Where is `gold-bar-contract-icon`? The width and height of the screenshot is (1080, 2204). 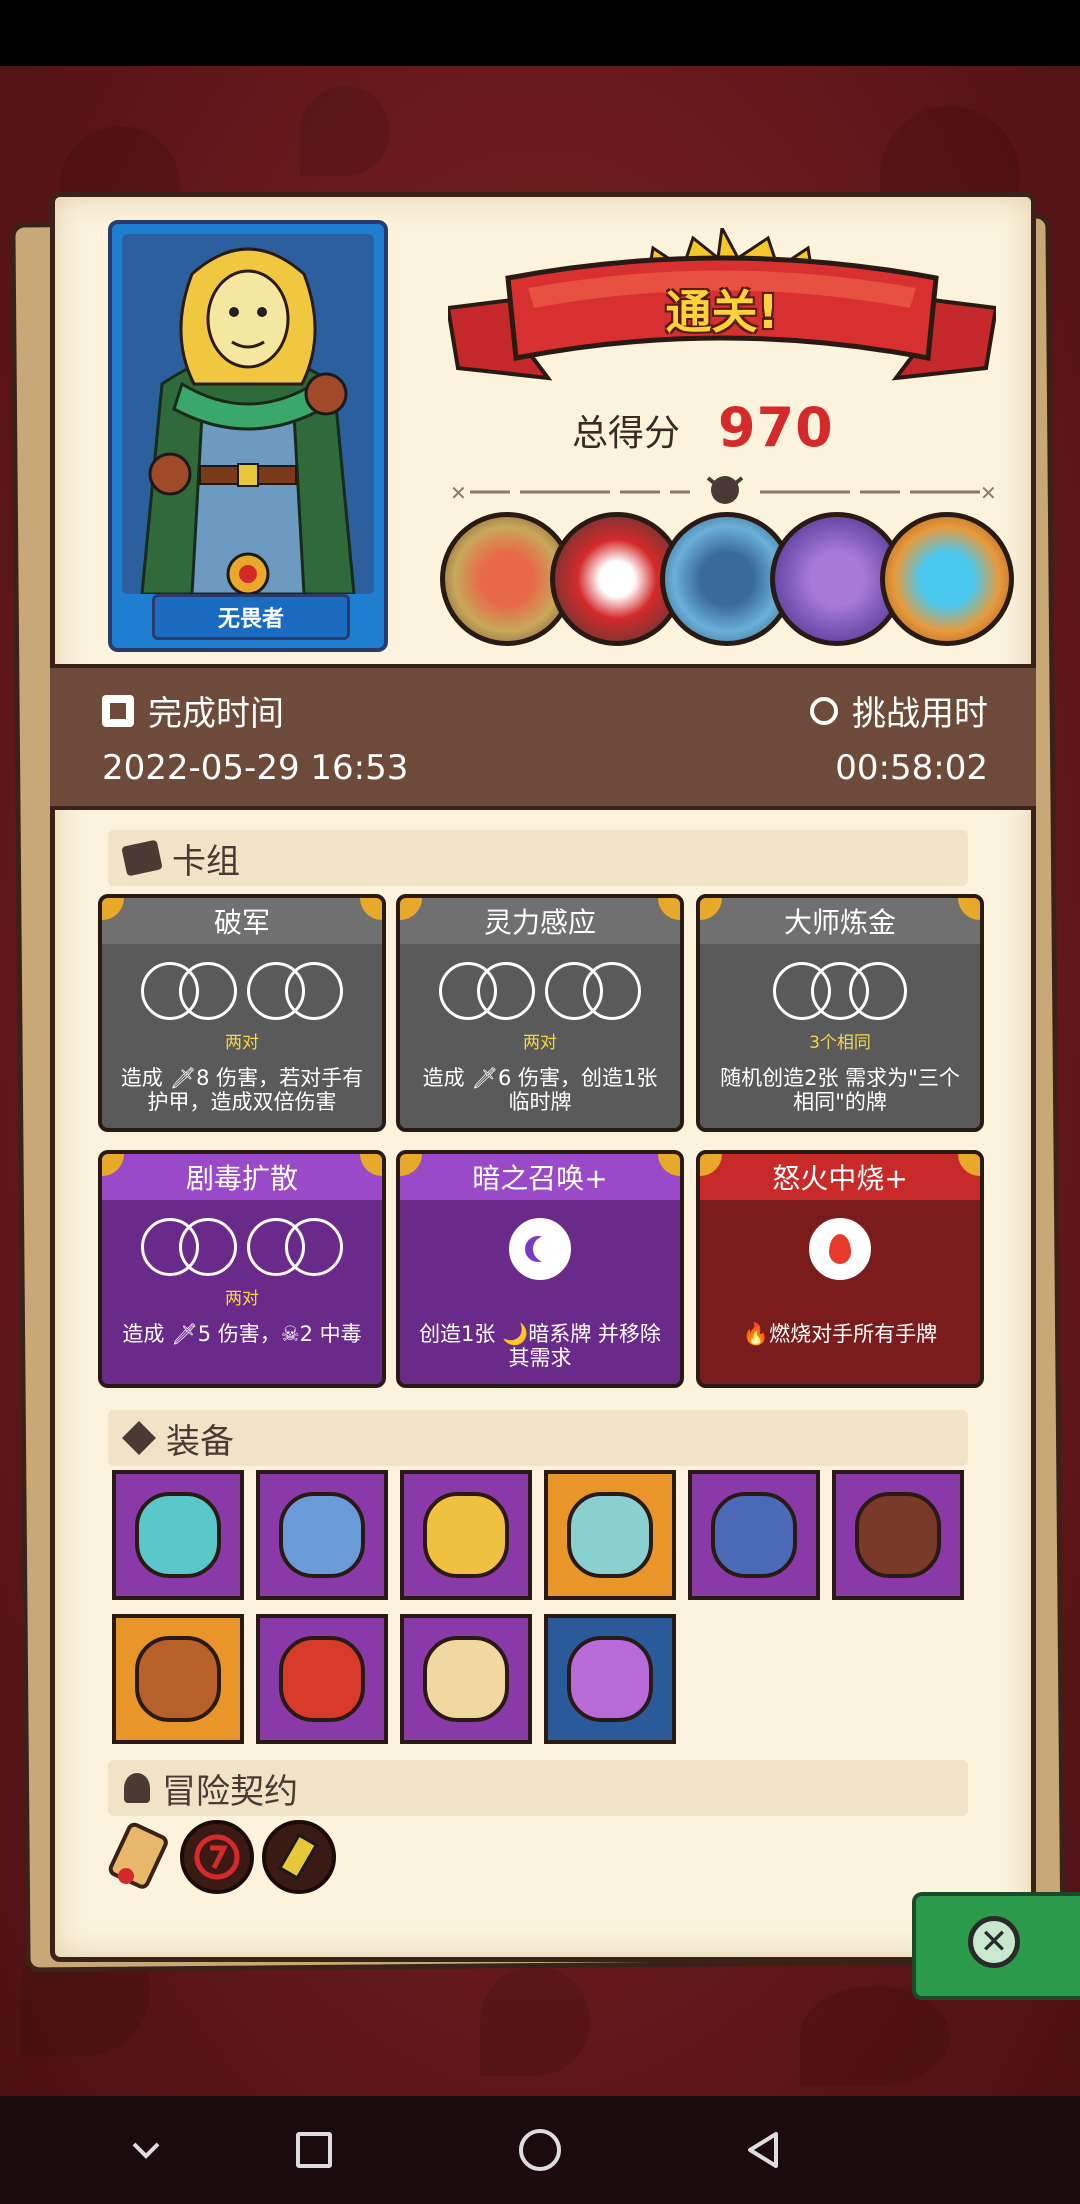
gold-bar-contract-icon is located at coordinates (299, 1857).